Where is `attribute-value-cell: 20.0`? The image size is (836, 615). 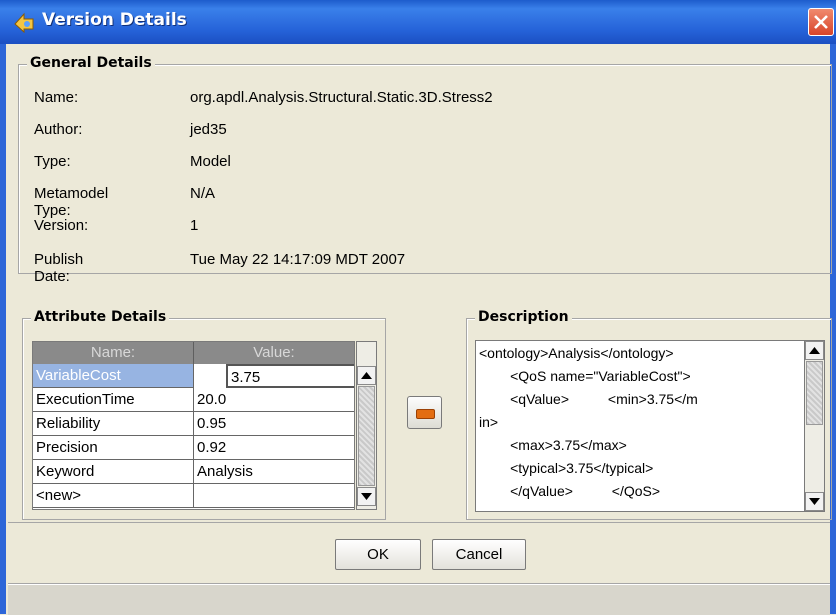 attribute-value-cell: 20.0 is located at coordinates (274, 400).